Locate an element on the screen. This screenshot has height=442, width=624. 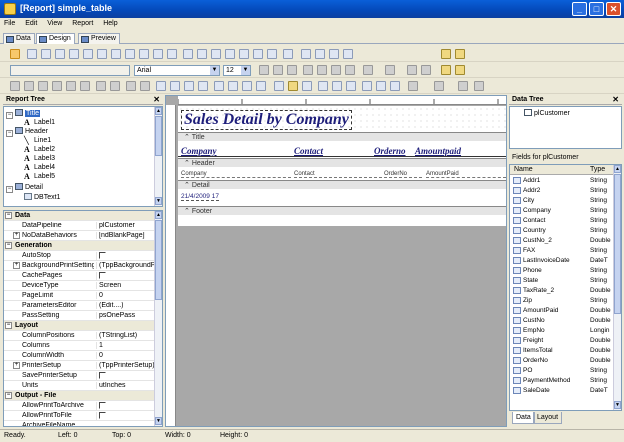
tree-node-label4: A Label4 is located at coordinates (39, 167).